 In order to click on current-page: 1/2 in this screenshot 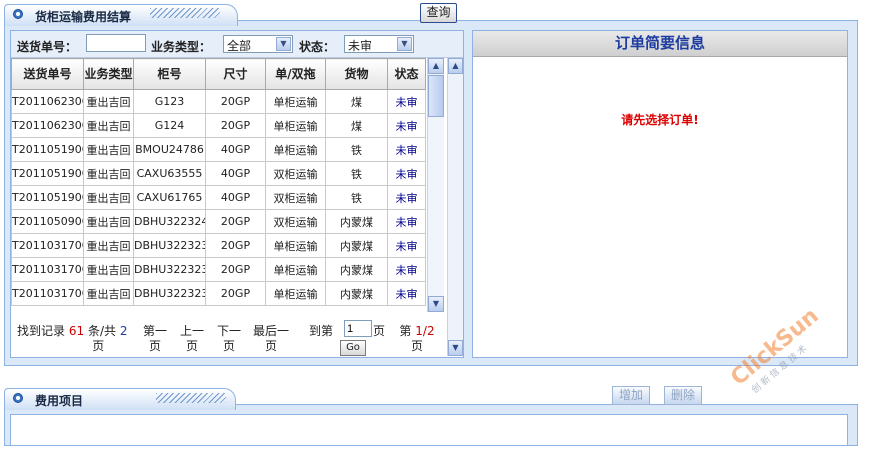, I will do `click(425, 331)`.